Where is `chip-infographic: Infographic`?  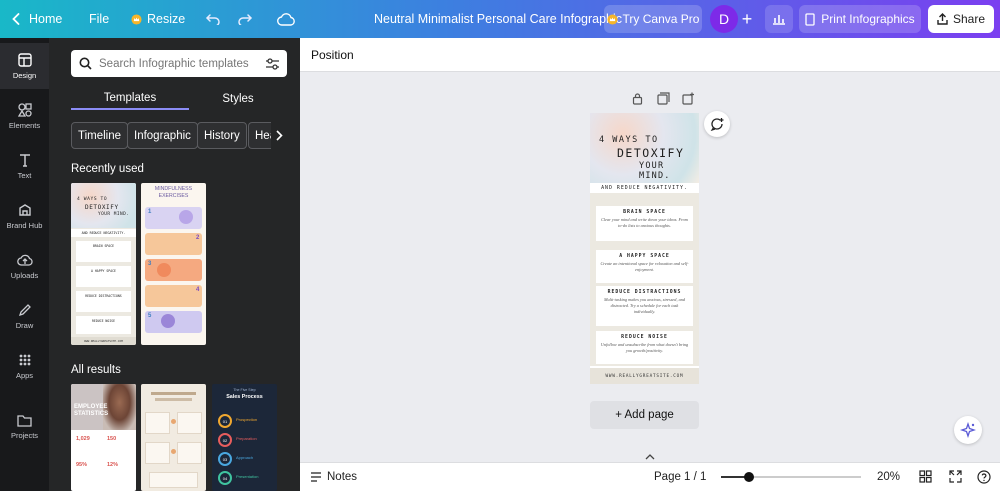
chip-infographic: Infographic is located at coordinates (162, 135).